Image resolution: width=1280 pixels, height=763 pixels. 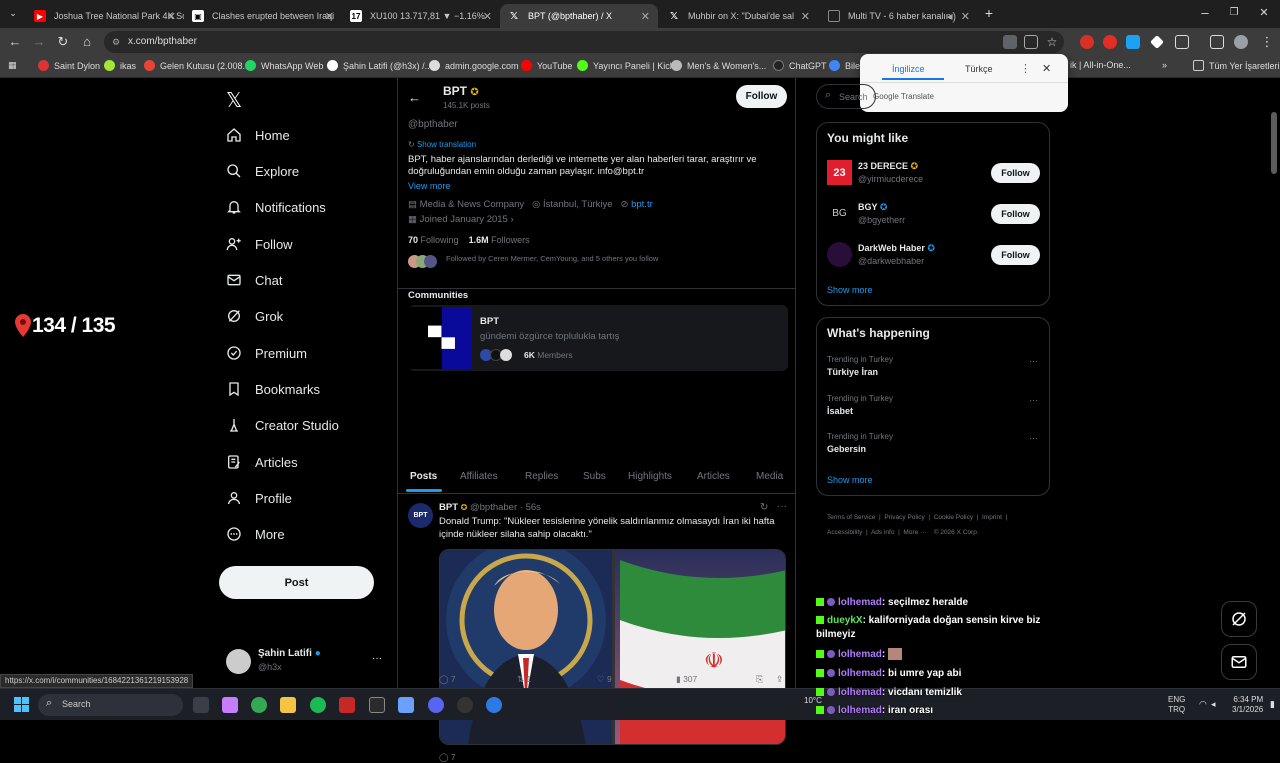 What do you see at coordinates (844, 532) in the screenshot?
I see `footer-link: Accessibility` at bounding box center [844, 532].